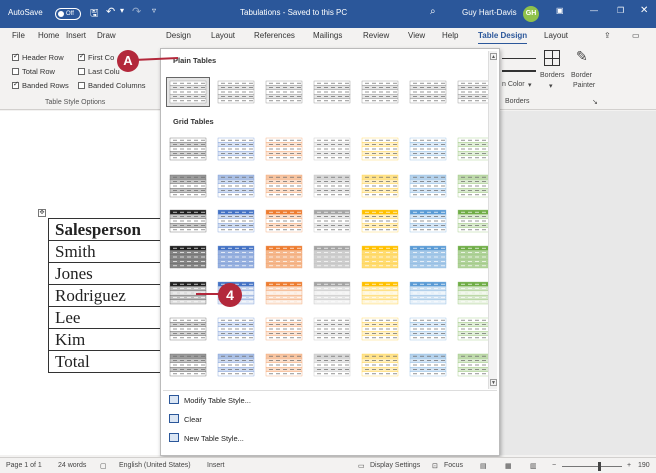 The image size is (656, 473). Describe the element at coordinates (136, 11) in the screenshot. I see `redo-icon: ↷` at that location.